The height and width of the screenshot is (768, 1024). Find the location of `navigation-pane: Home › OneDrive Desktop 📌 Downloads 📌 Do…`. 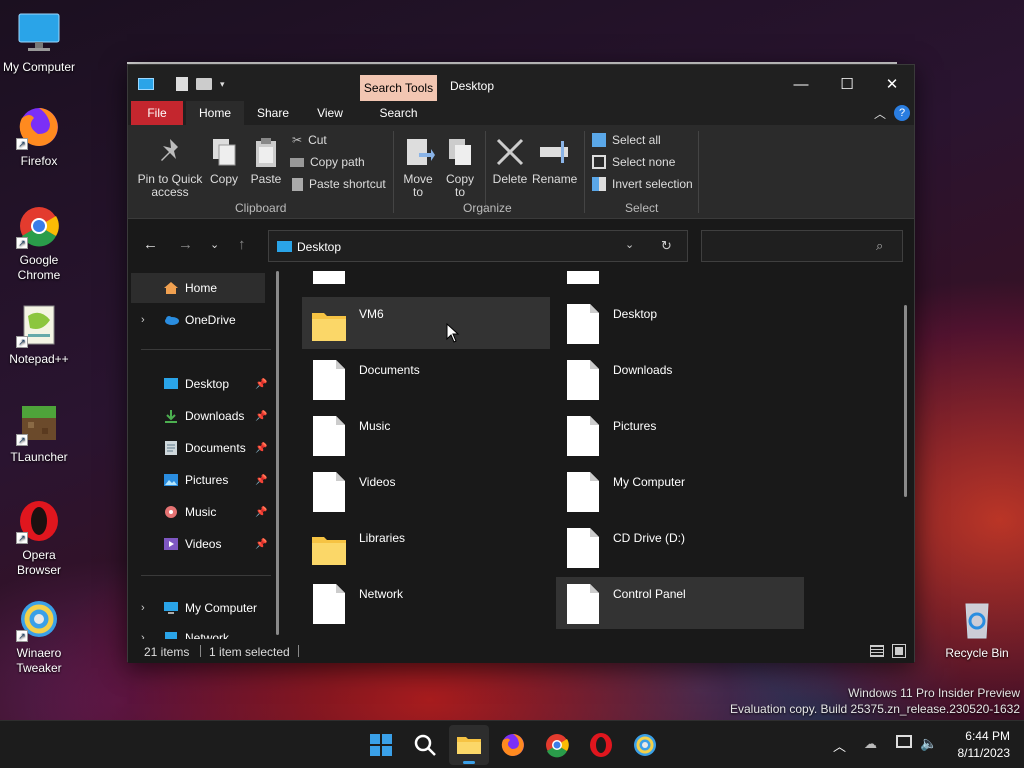

navigation-pane: Home › OneDrive Desktop 📌 Downloads 📌 Do… is located at coordinates (206, 455).